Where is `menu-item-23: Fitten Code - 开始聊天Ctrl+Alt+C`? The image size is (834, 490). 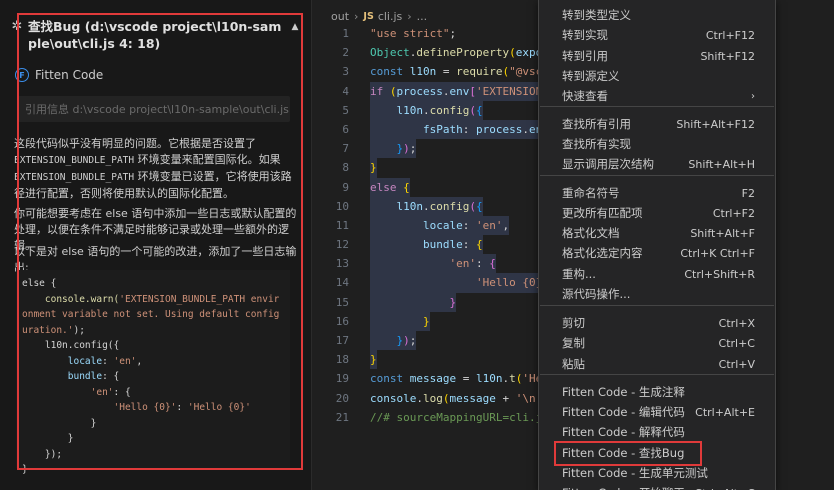
menu-item-23: Fitten Code - 开始聊天Ctrl+Alt+C is located at coordinates (657, 486).